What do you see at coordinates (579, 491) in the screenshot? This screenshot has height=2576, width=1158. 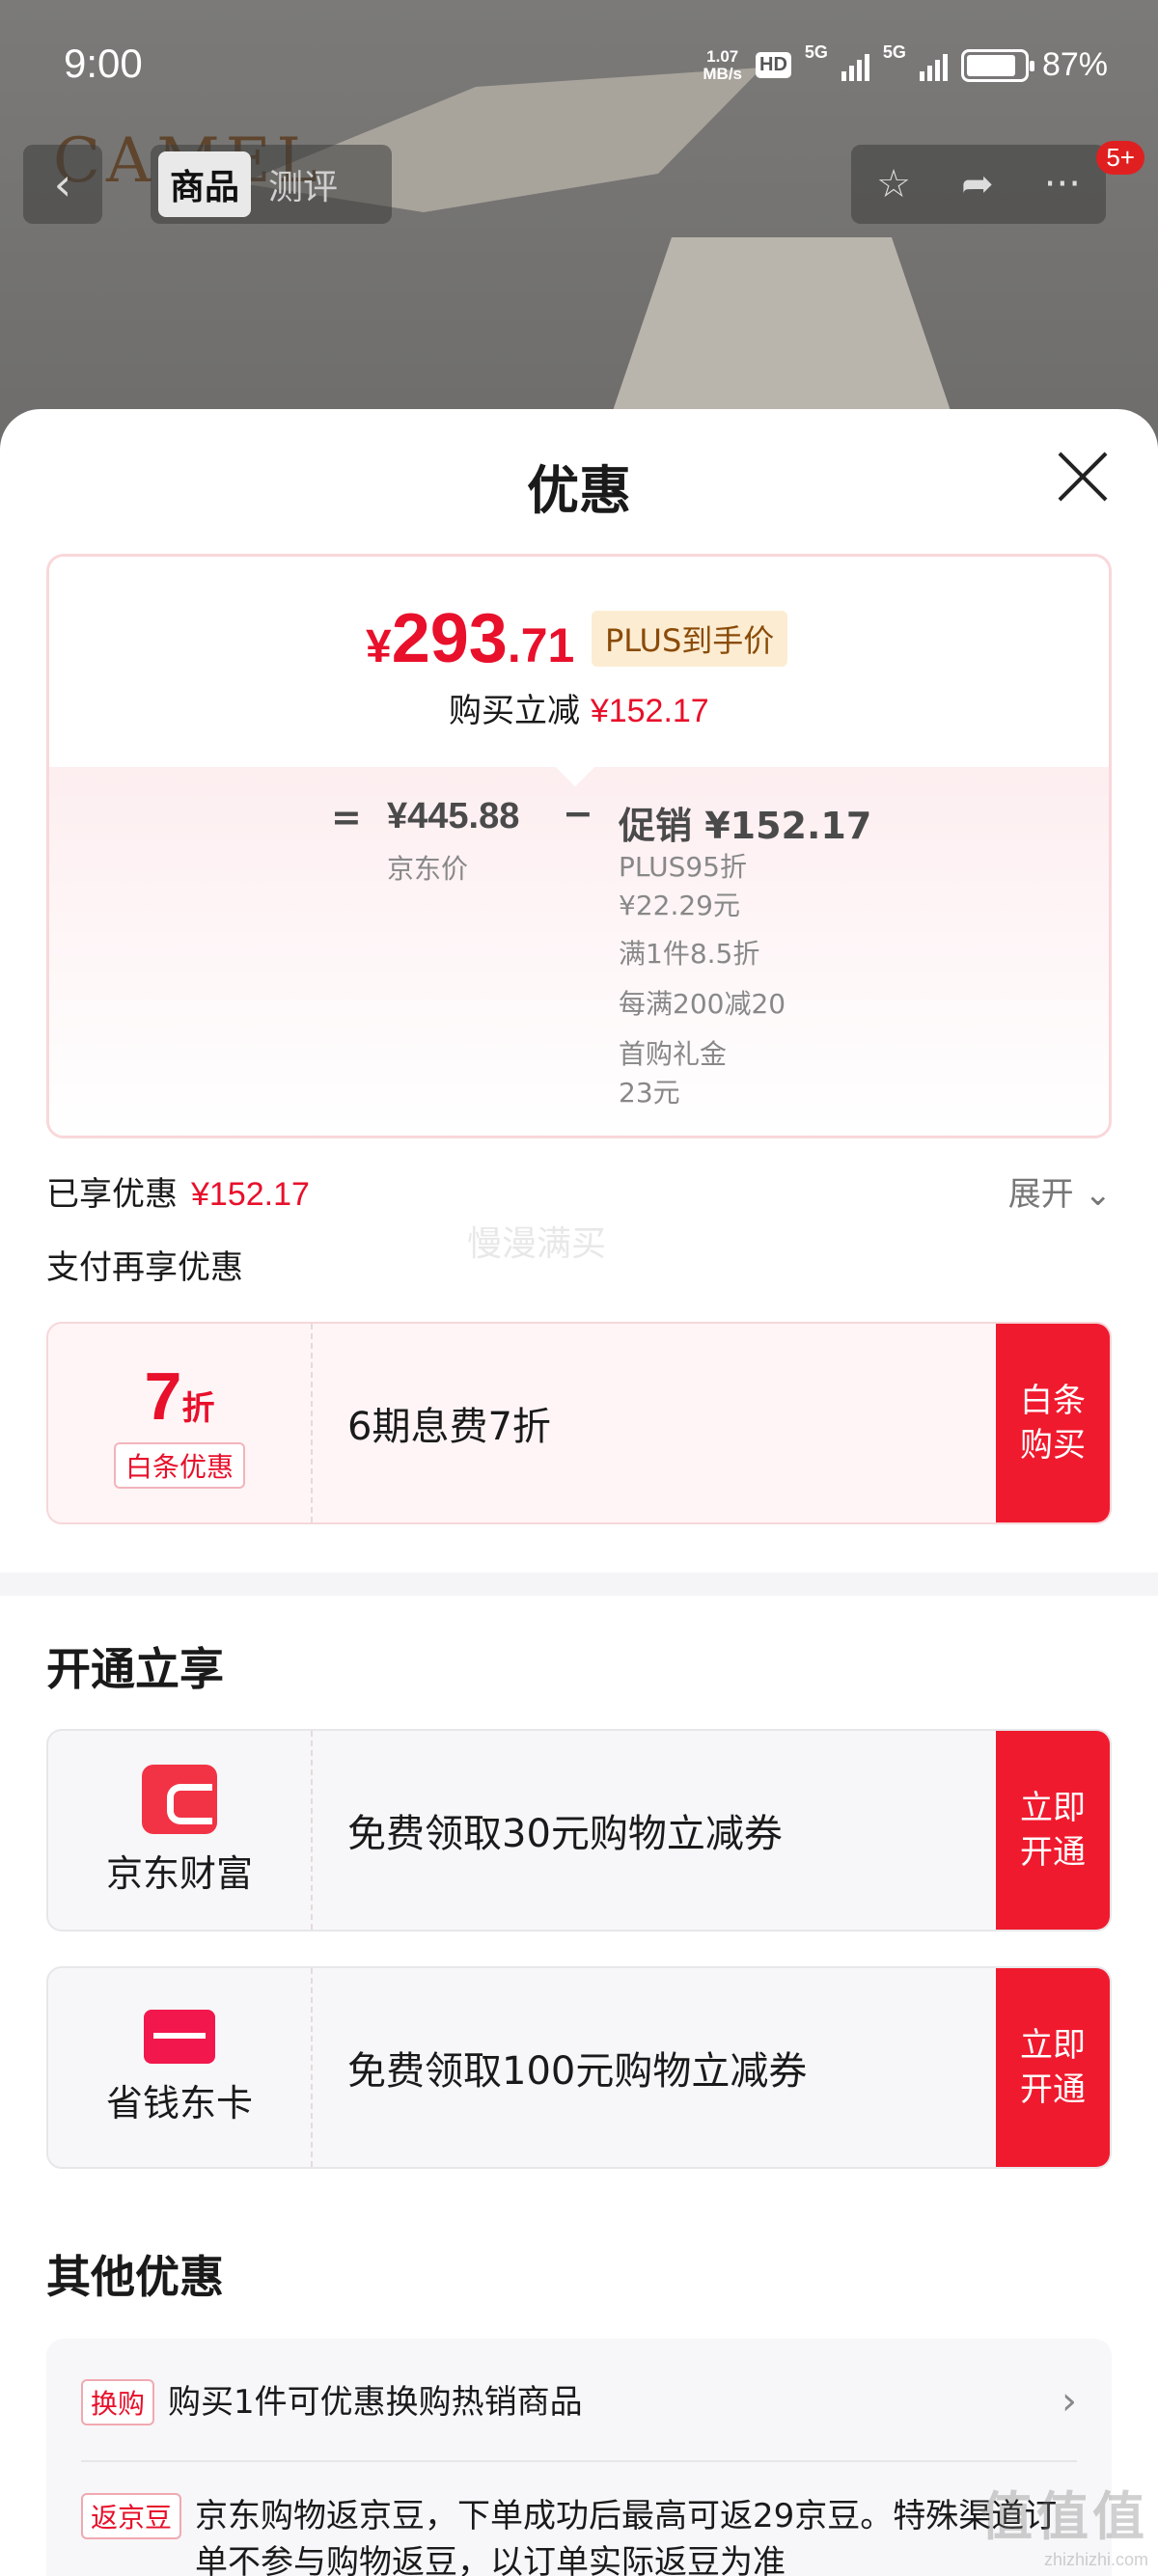 I see `sheet-title: 优惠` at bounding box center [579, 491].